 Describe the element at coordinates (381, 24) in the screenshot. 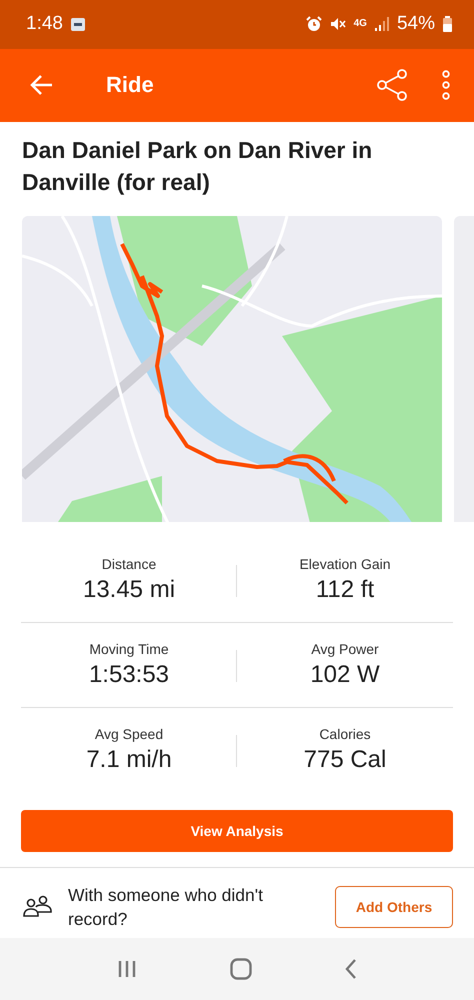

I see `signal-icon` at that location.